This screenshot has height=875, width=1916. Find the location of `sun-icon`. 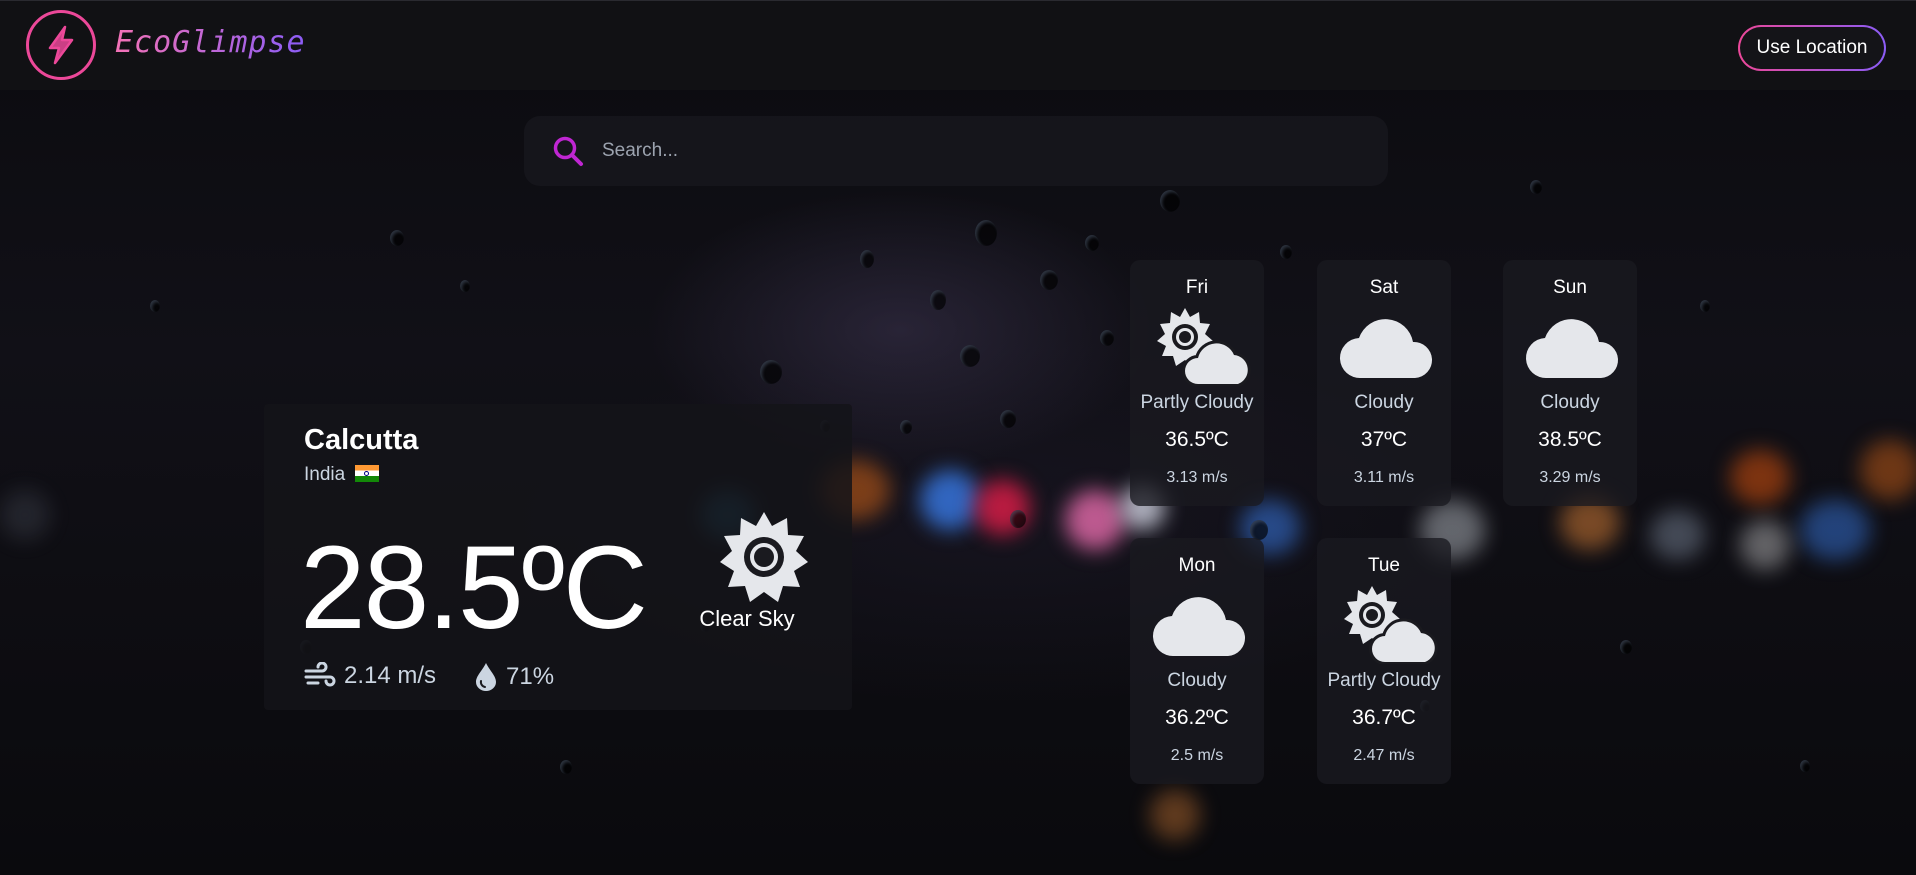

sun-icon is located at coordinates (764, 557).